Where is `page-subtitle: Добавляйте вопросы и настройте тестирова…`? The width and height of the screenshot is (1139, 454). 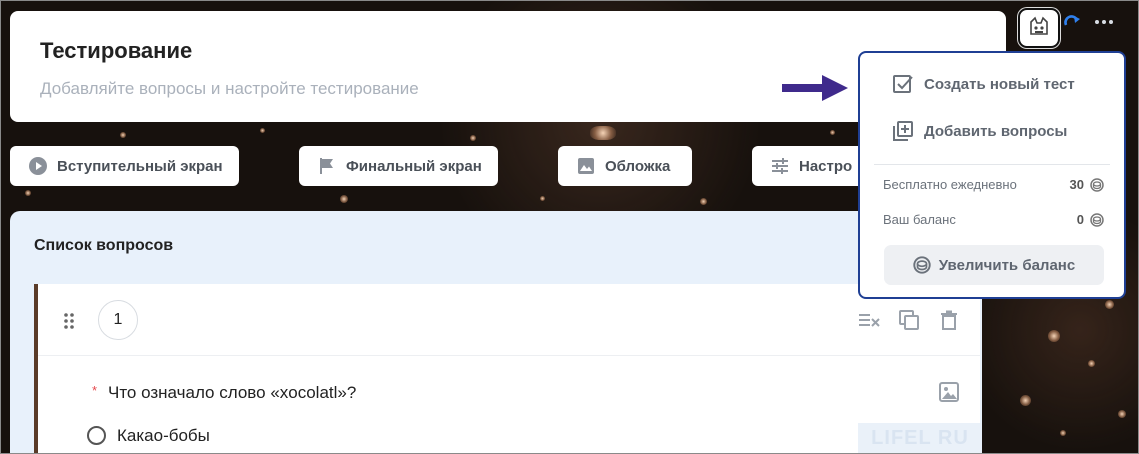 page-subtitle: Добавляйте вопросы и настройте тестирова… is located at coordinates (229, 88).